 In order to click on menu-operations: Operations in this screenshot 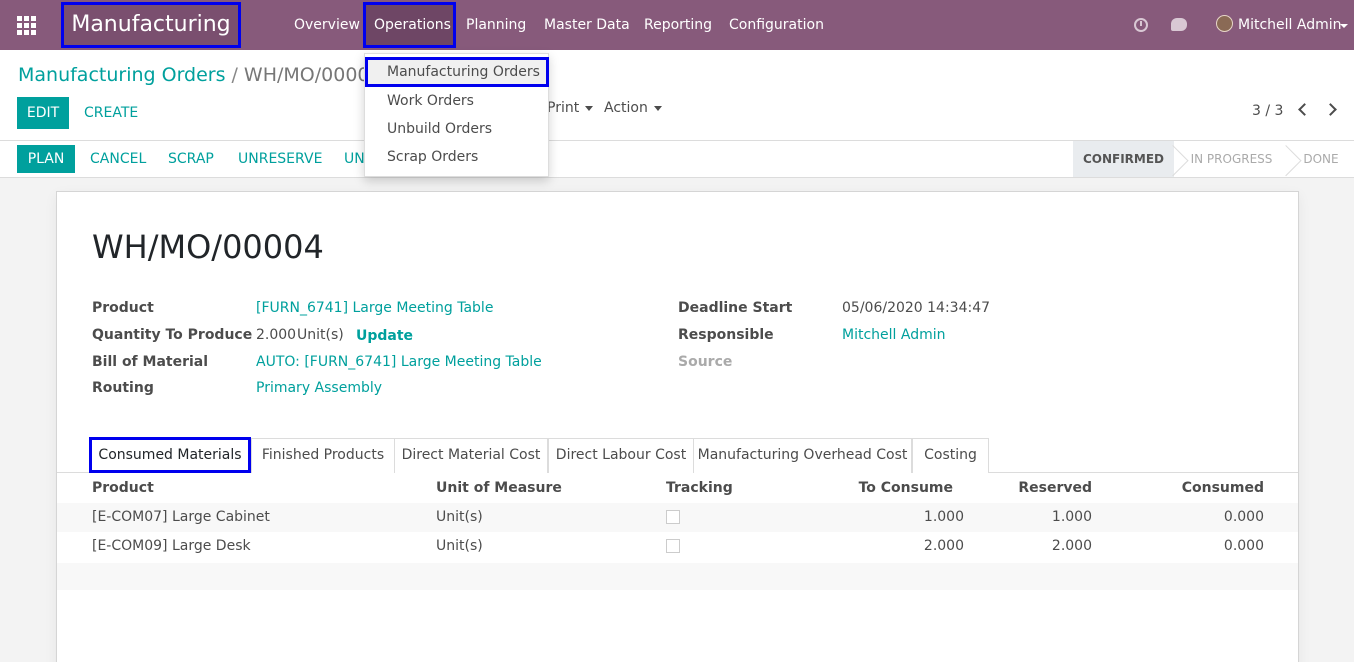, I will do `click(409, 25)`.